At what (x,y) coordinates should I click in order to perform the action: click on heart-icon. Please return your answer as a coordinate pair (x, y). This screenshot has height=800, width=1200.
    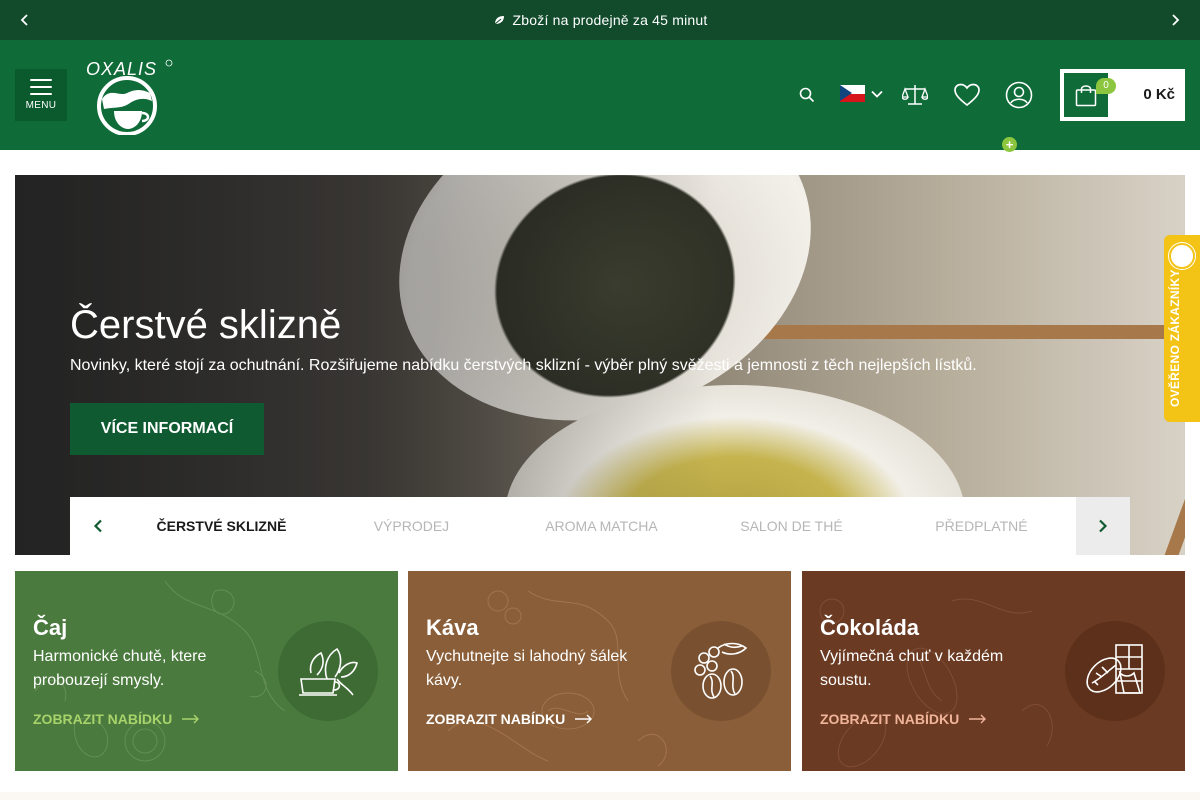
    Looking at the image, I should click on (967, 95).